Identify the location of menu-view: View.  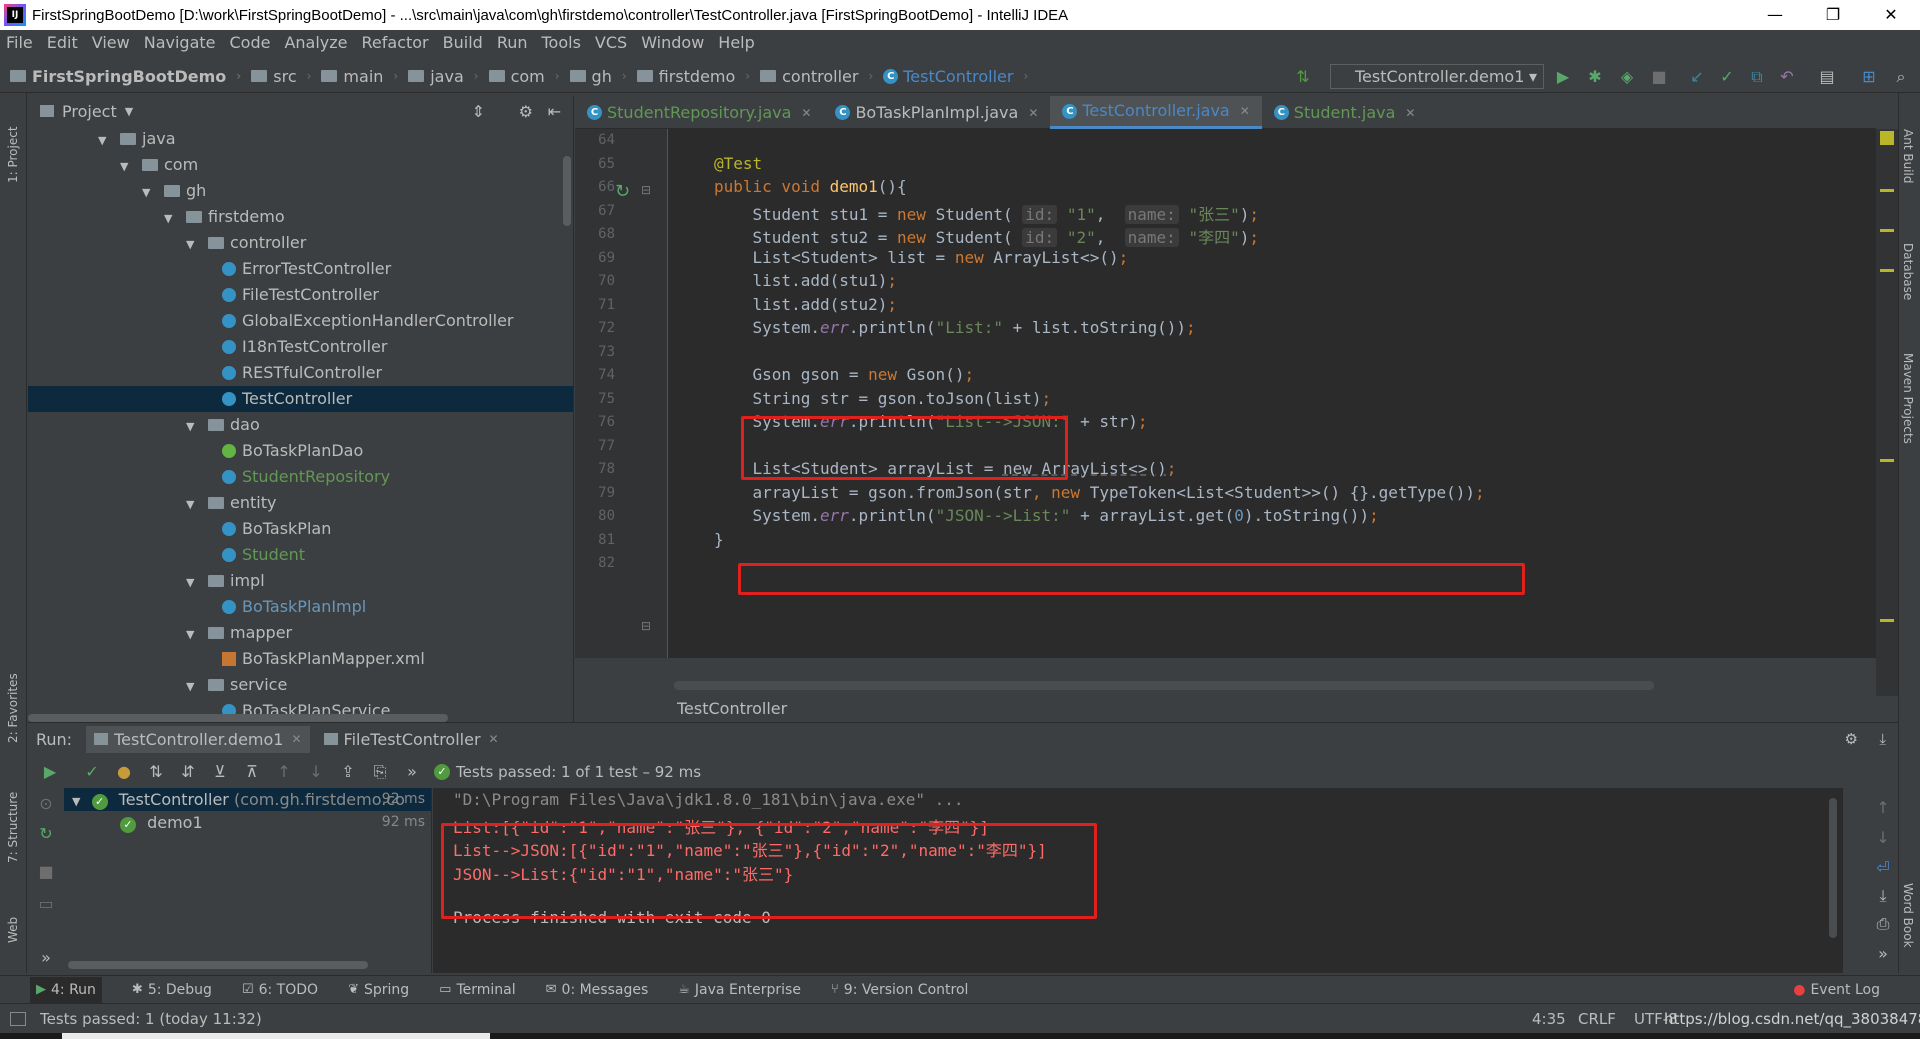
(111, 42).